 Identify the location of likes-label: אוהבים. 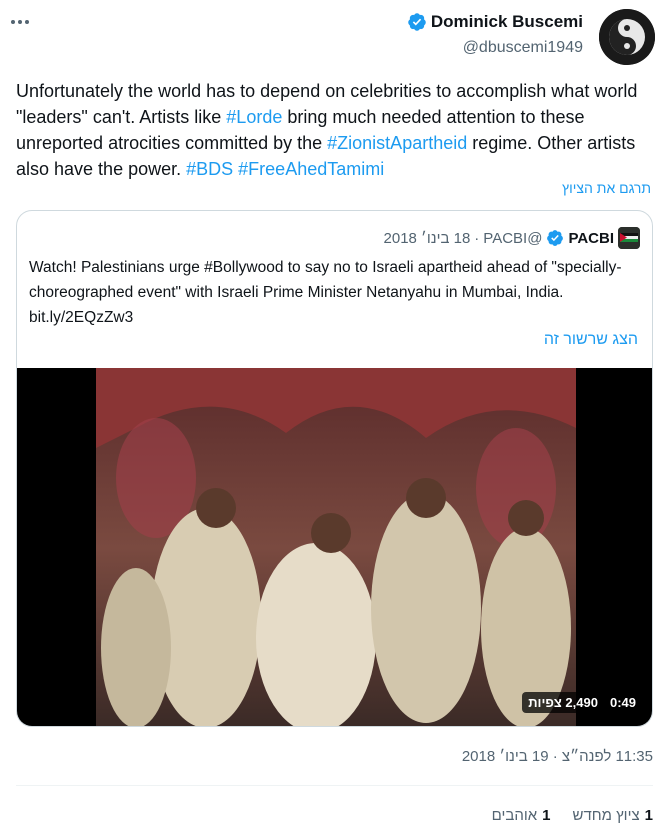
(514, 815).